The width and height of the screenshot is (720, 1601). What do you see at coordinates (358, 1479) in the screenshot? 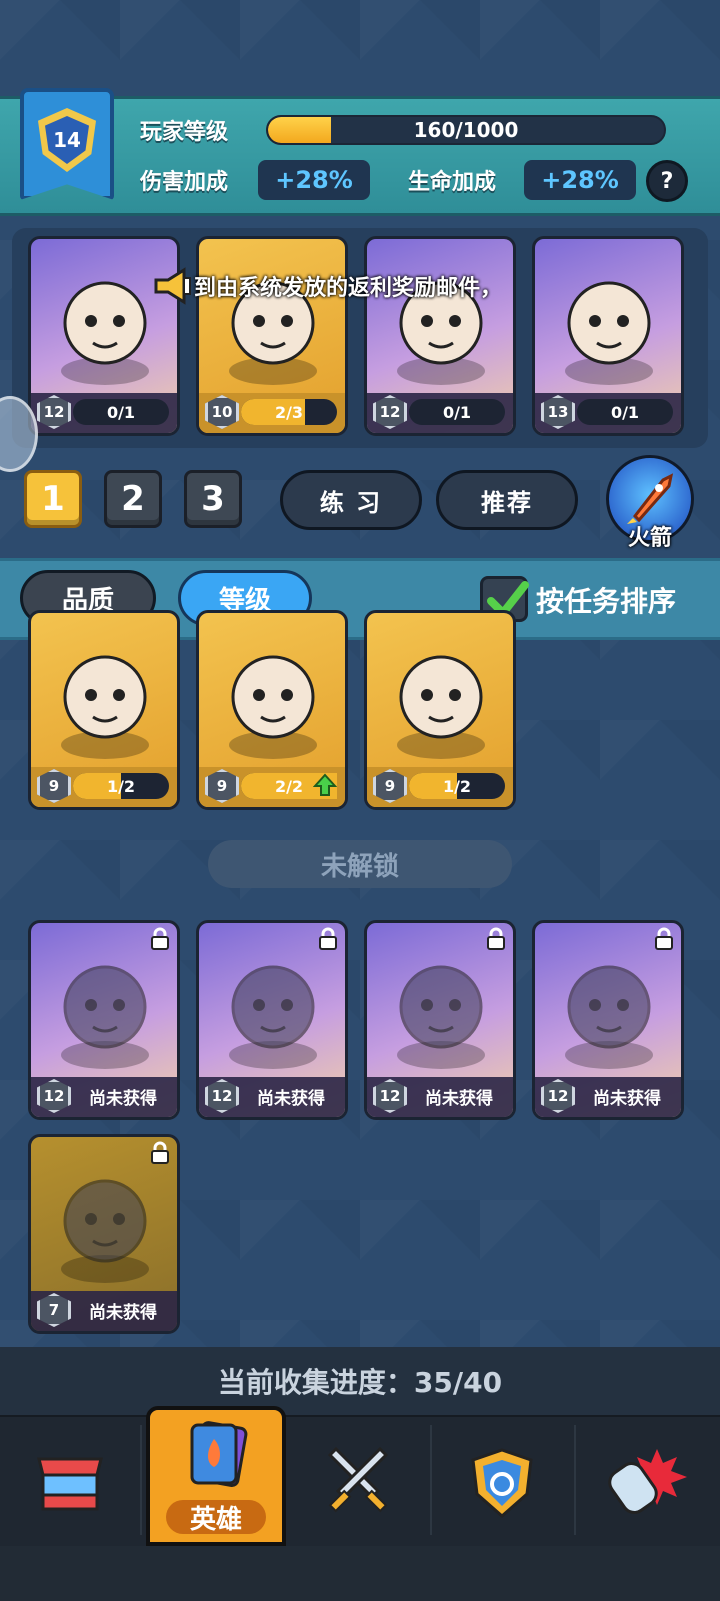
I see `crossed-swords-icon` at bounding box center [358, 1479].